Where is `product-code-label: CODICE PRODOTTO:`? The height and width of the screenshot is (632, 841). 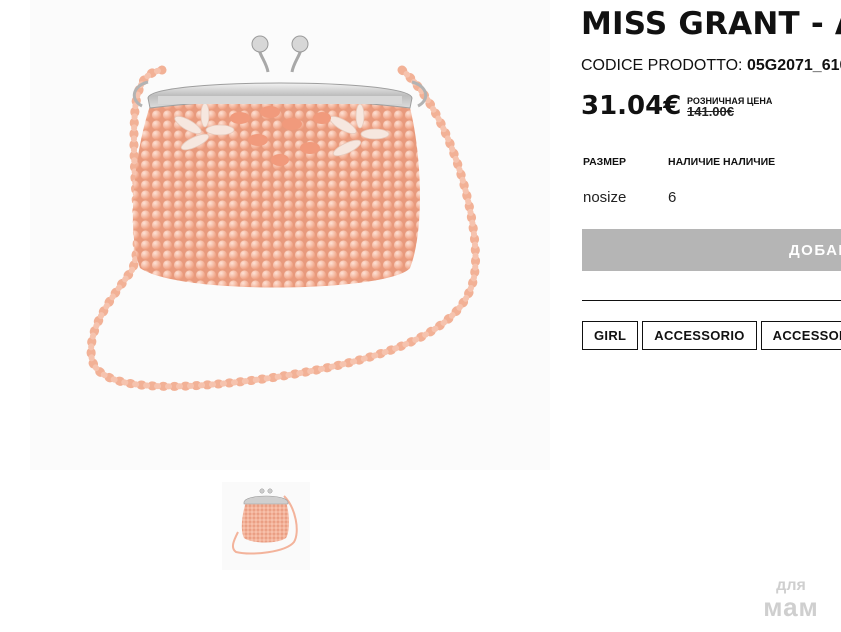
product-code-label: CODICE PRODOTTO: is located at coordinates (662, 65).